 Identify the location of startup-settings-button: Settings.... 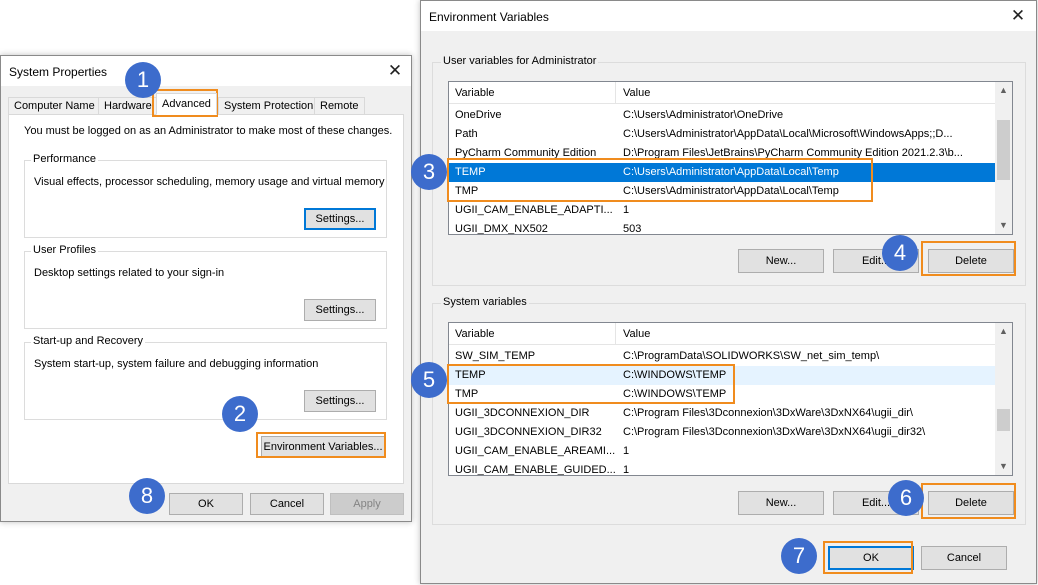
(340, 401).